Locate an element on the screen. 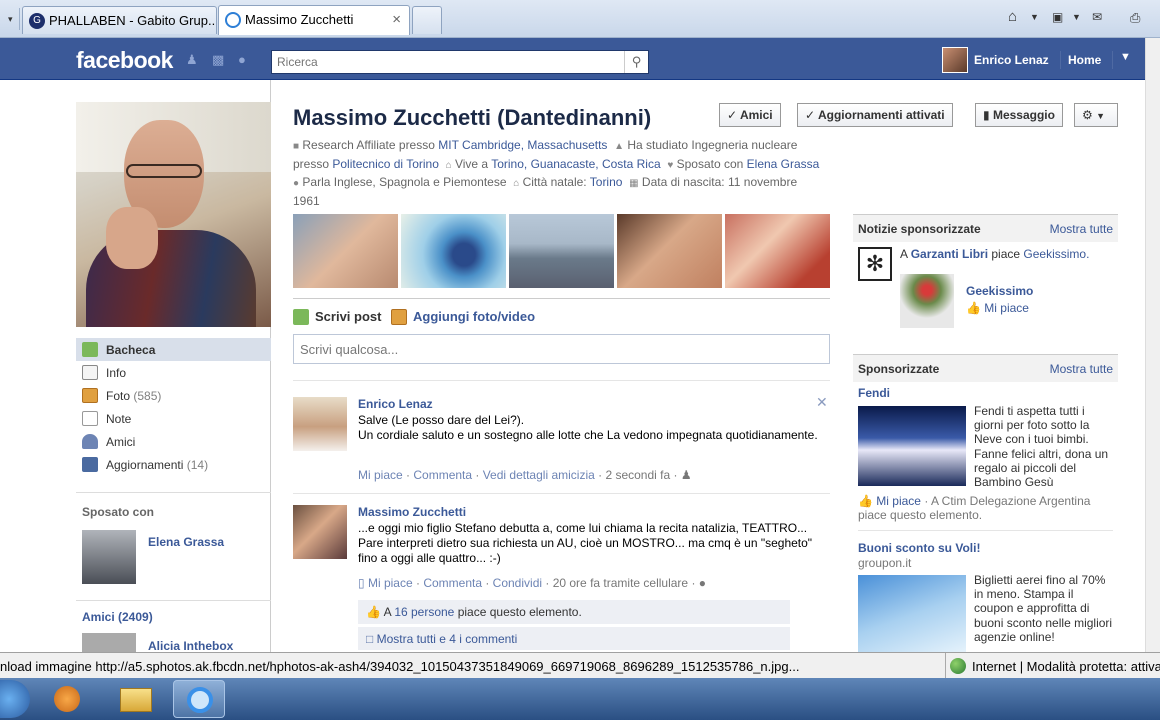  print-icon: ⎙ is located at coordinates (1135, 18).